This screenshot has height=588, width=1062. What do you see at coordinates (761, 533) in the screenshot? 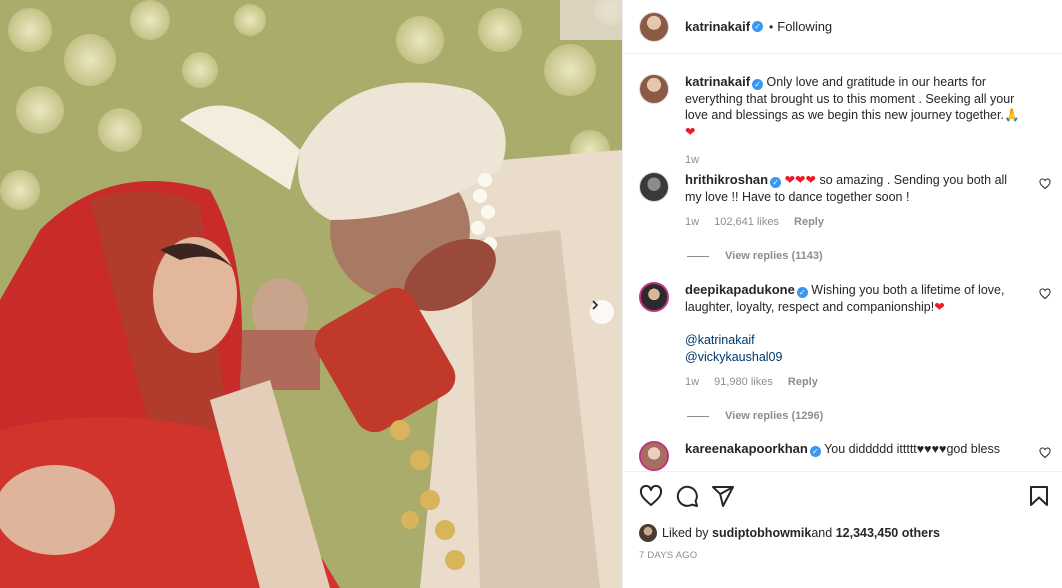
I see `liked-by-user: sudiptobhowmik` at bounding box center [761, 533].